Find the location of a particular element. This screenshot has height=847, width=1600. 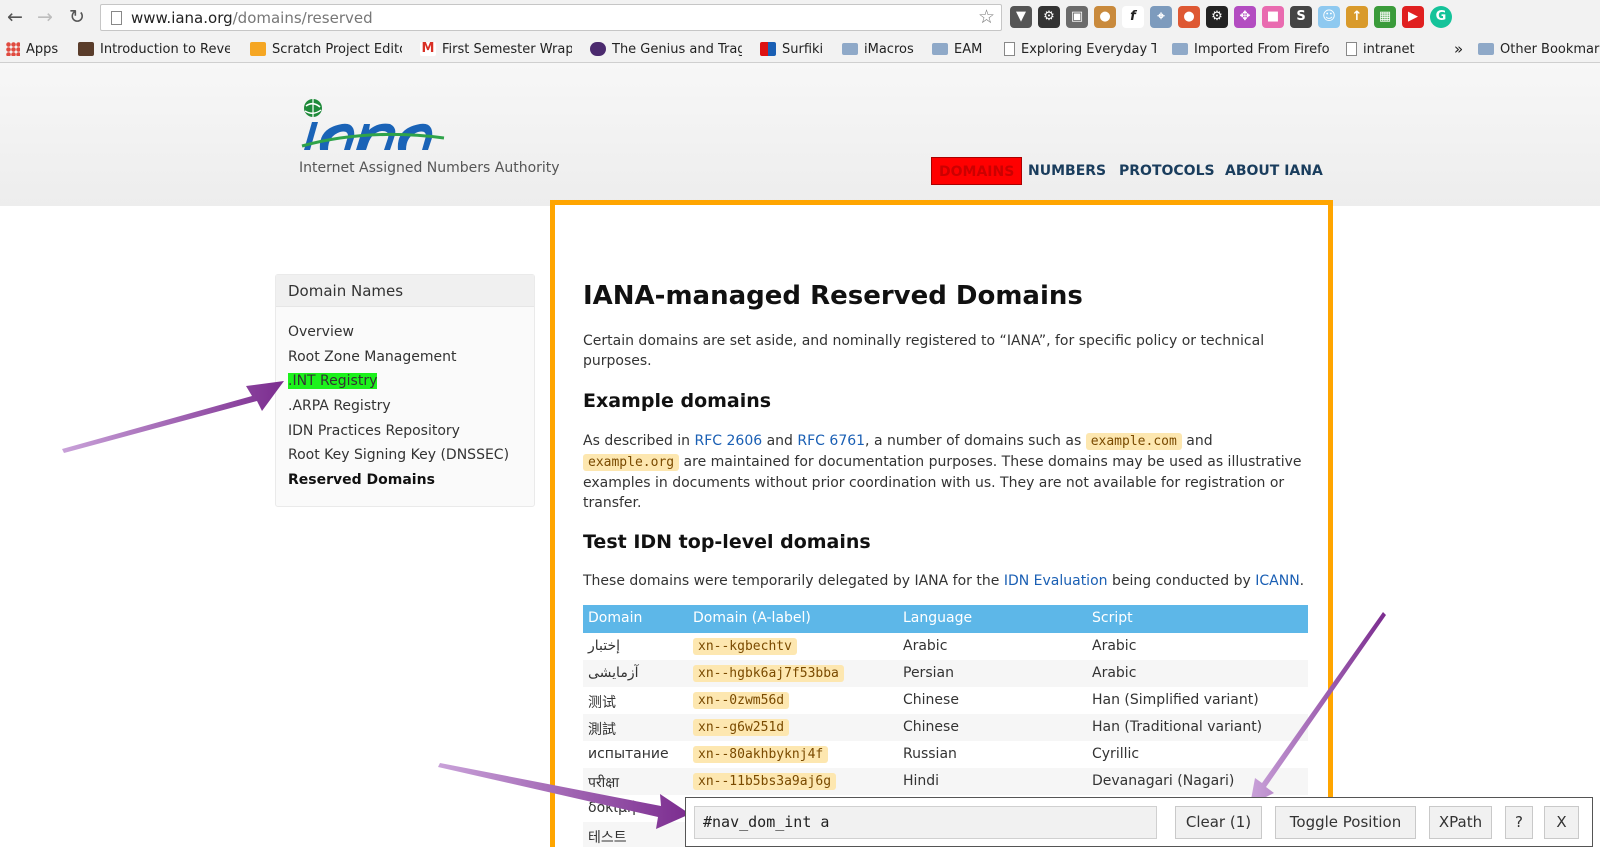

table-cell: xn--kgbechtv is located at coordinates (745, 646).